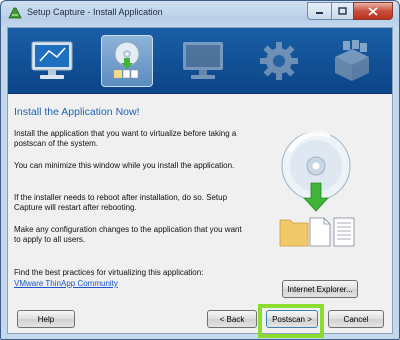  I want to click on install-disc-icon, so click(127, 60).